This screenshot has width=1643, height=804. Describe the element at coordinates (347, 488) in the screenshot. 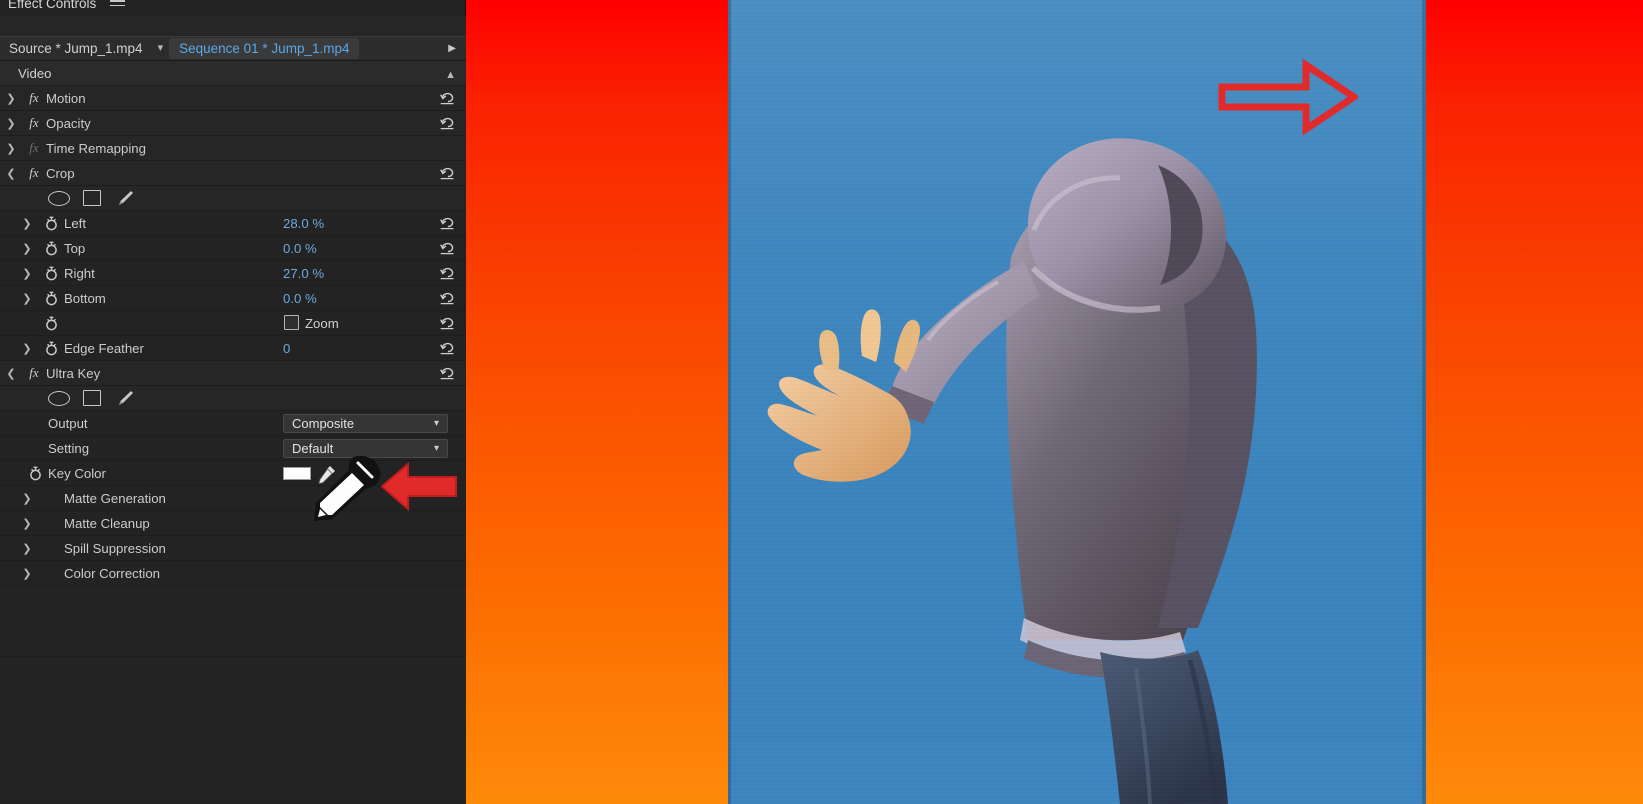

I see `eyedropper-cursor` at that location.